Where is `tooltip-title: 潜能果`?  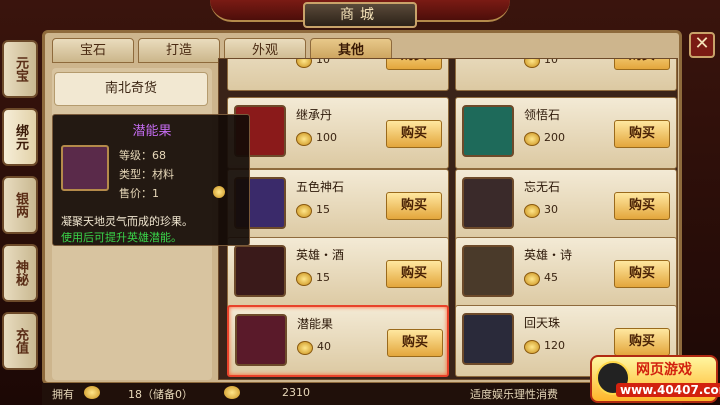 tooltip-title: 潜能果 is located at coordinates (152, 131).